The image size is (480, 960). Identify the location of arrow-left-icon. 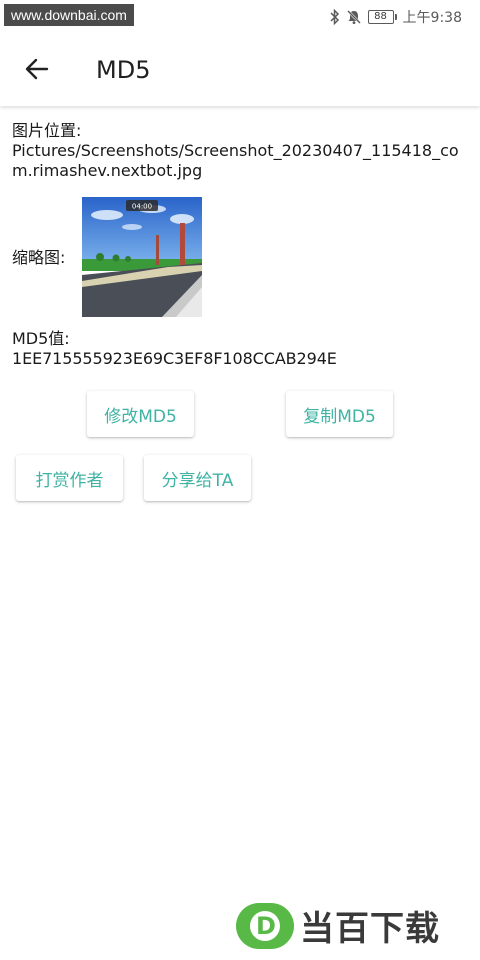
(37, 71).